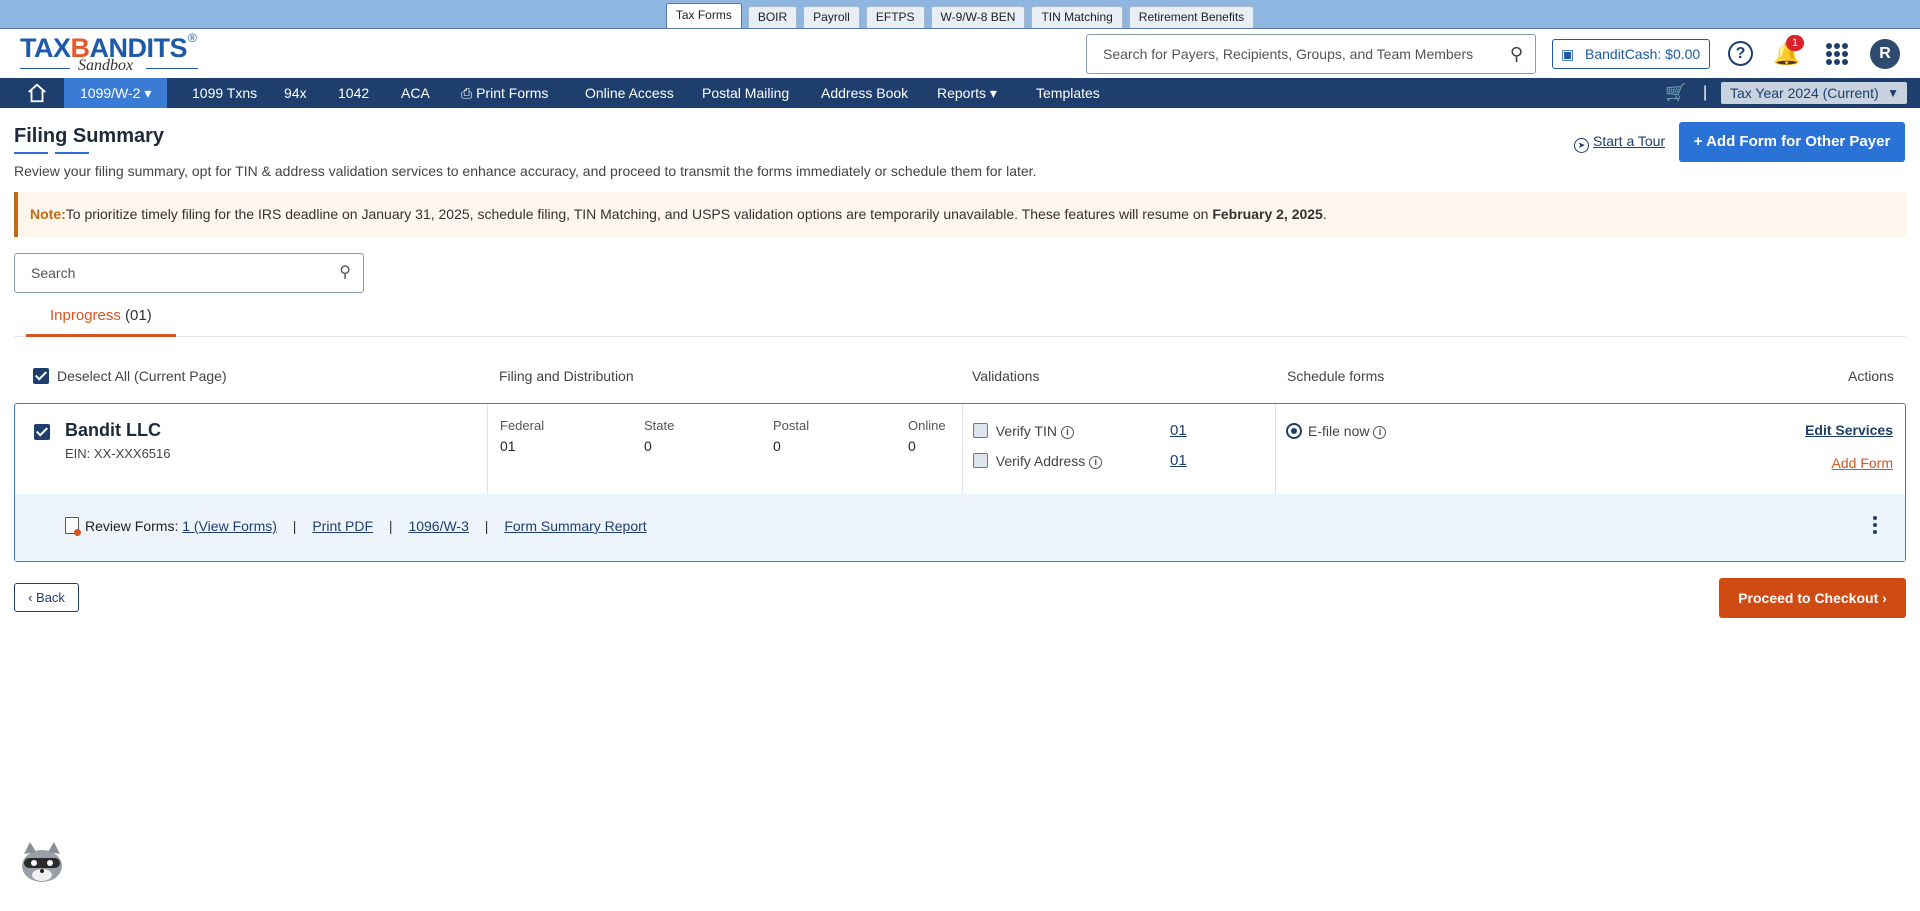  Describe the element at coordinates (101, 321) in the screenshot. I see `tab-inprogress: Inprogress (01)` at that location.